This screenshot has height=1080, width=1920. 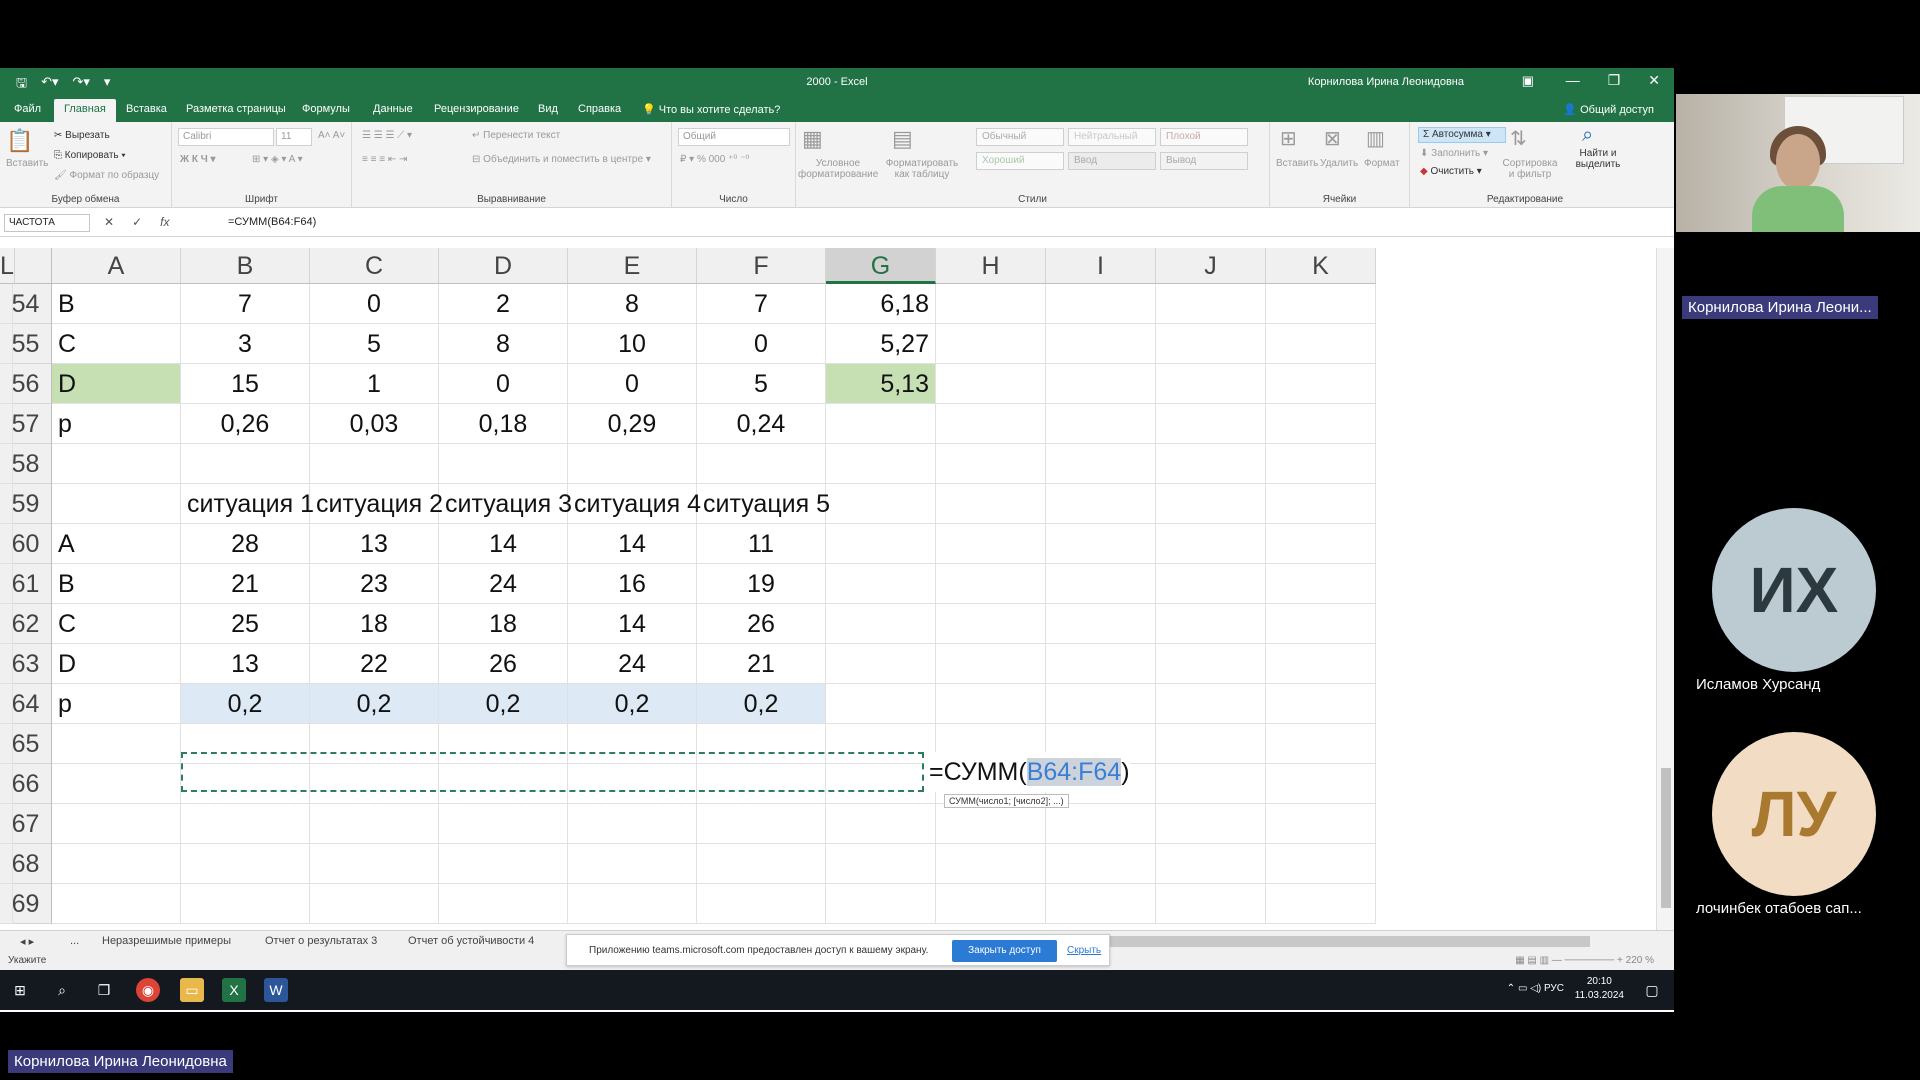 What do you see at coordinates (116, 544) in the screenshot?
I see `cell: A` at bounding box center [116, 544].